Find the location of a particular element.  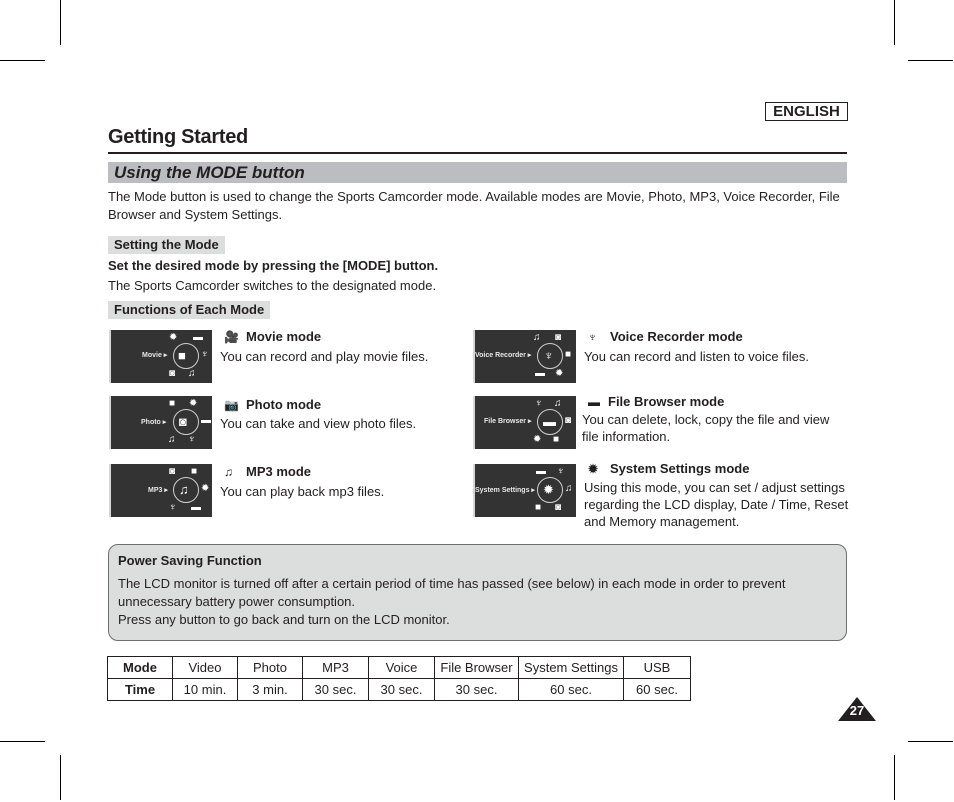

table-cell: 30 sec. is located at coordinates (401, 689).